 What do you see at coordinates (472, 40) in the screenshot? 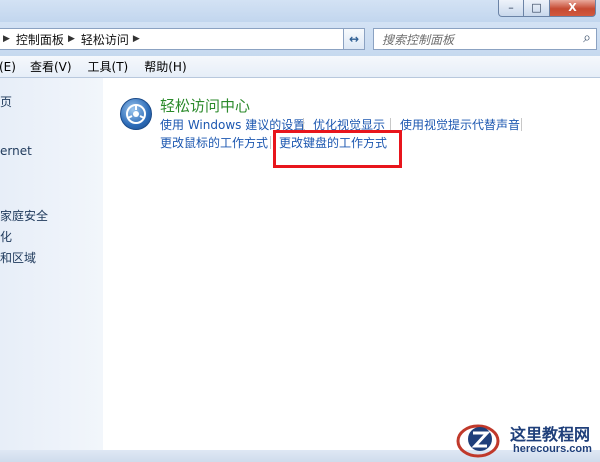
I see `search-input` at bounding box center [472, 40].